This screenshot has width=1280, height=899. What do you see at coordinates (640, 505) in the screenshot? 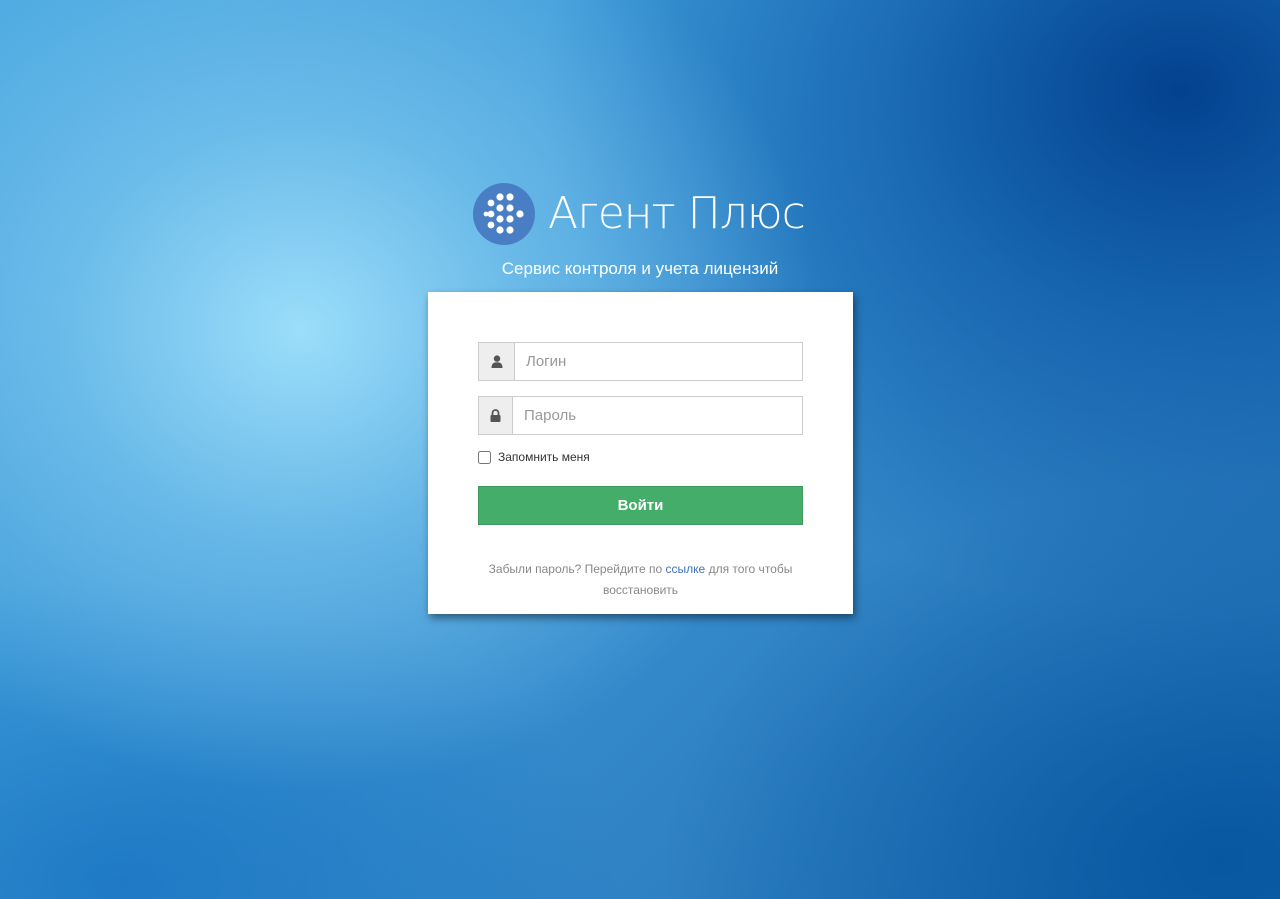
I see `login-button: Войти` at bounding box center [640, 505].